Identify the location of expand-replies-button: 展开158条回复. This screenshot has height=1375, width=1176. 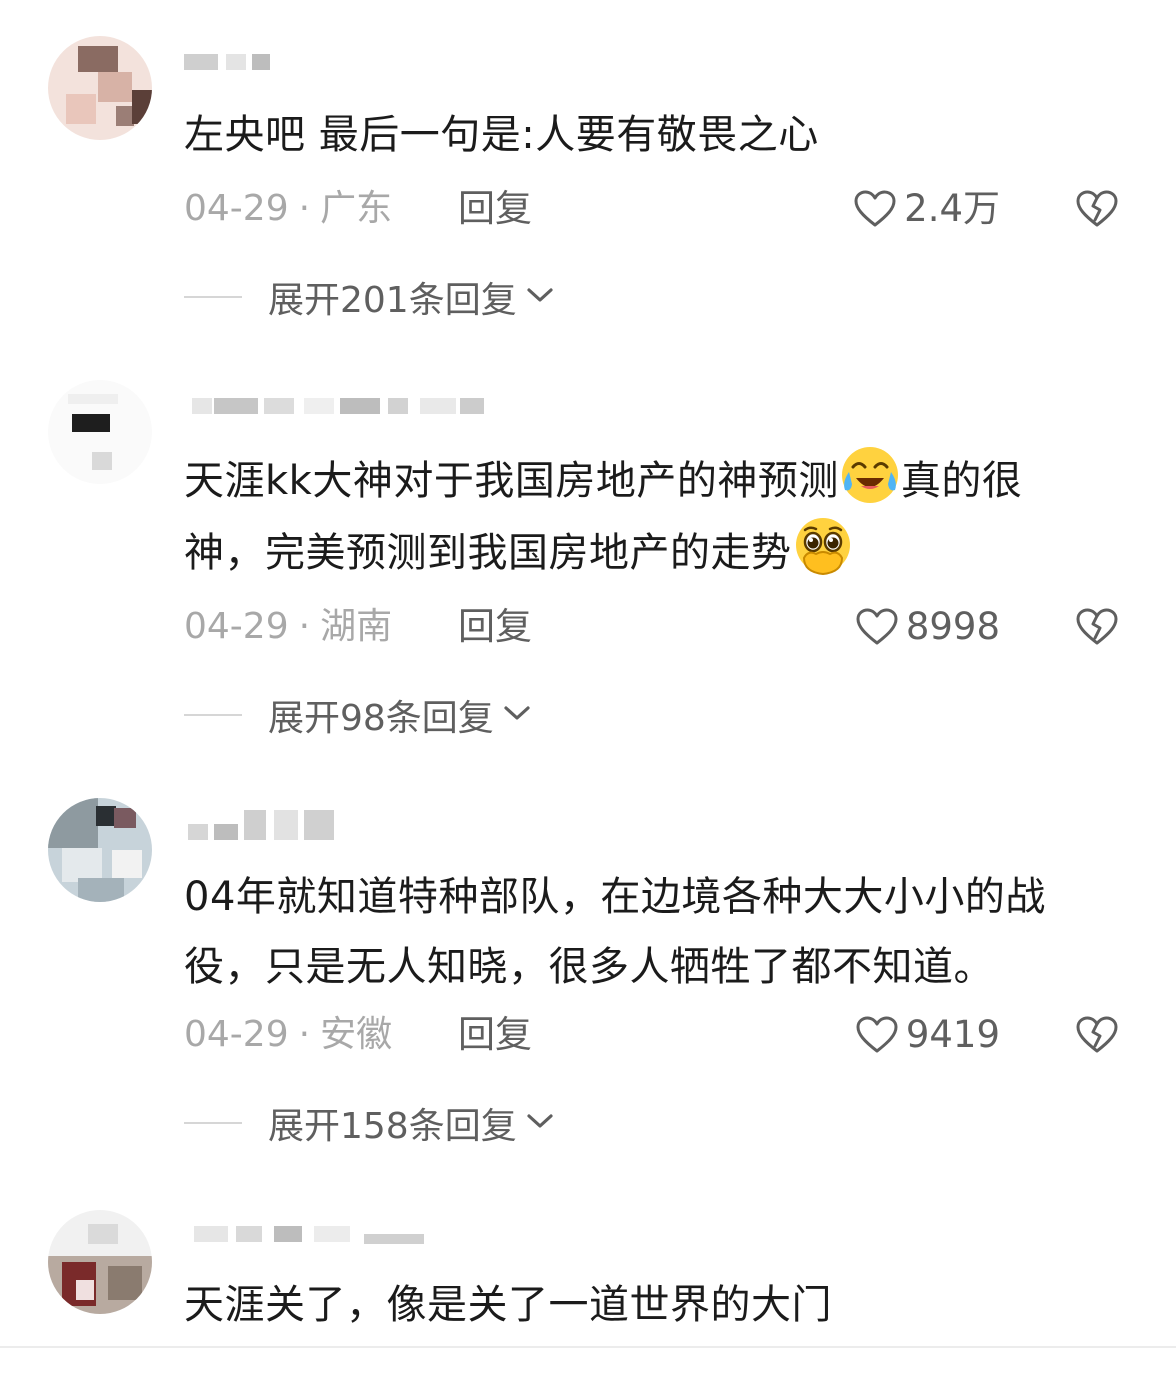
(369, 1123).